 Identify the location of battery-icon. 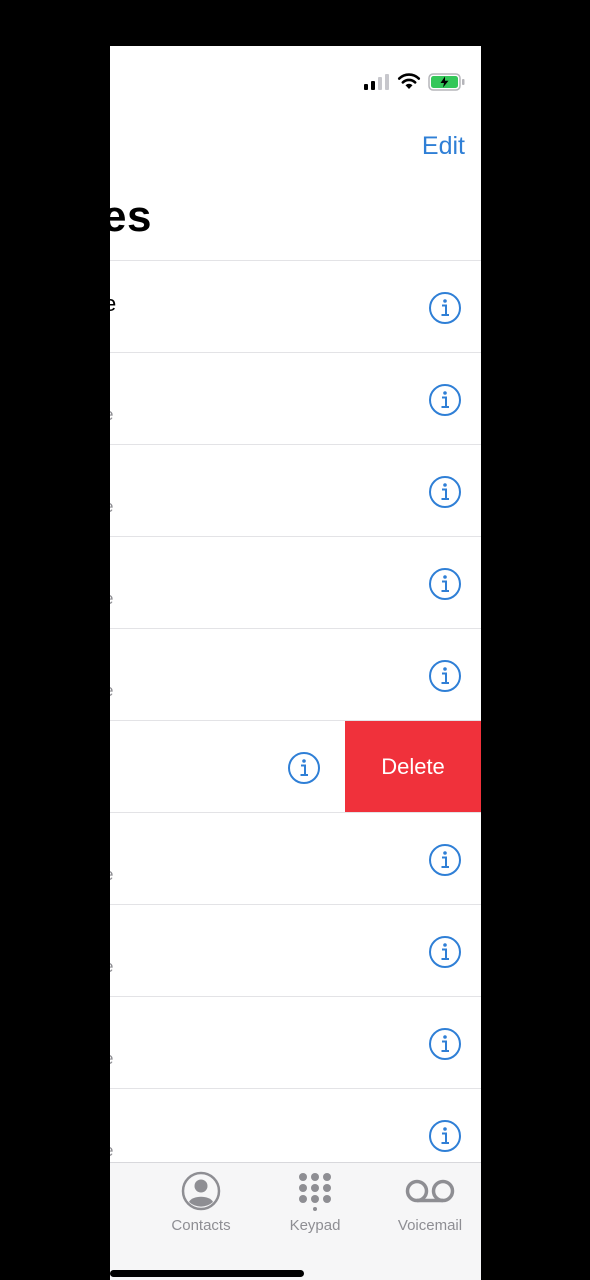
(446, 82).